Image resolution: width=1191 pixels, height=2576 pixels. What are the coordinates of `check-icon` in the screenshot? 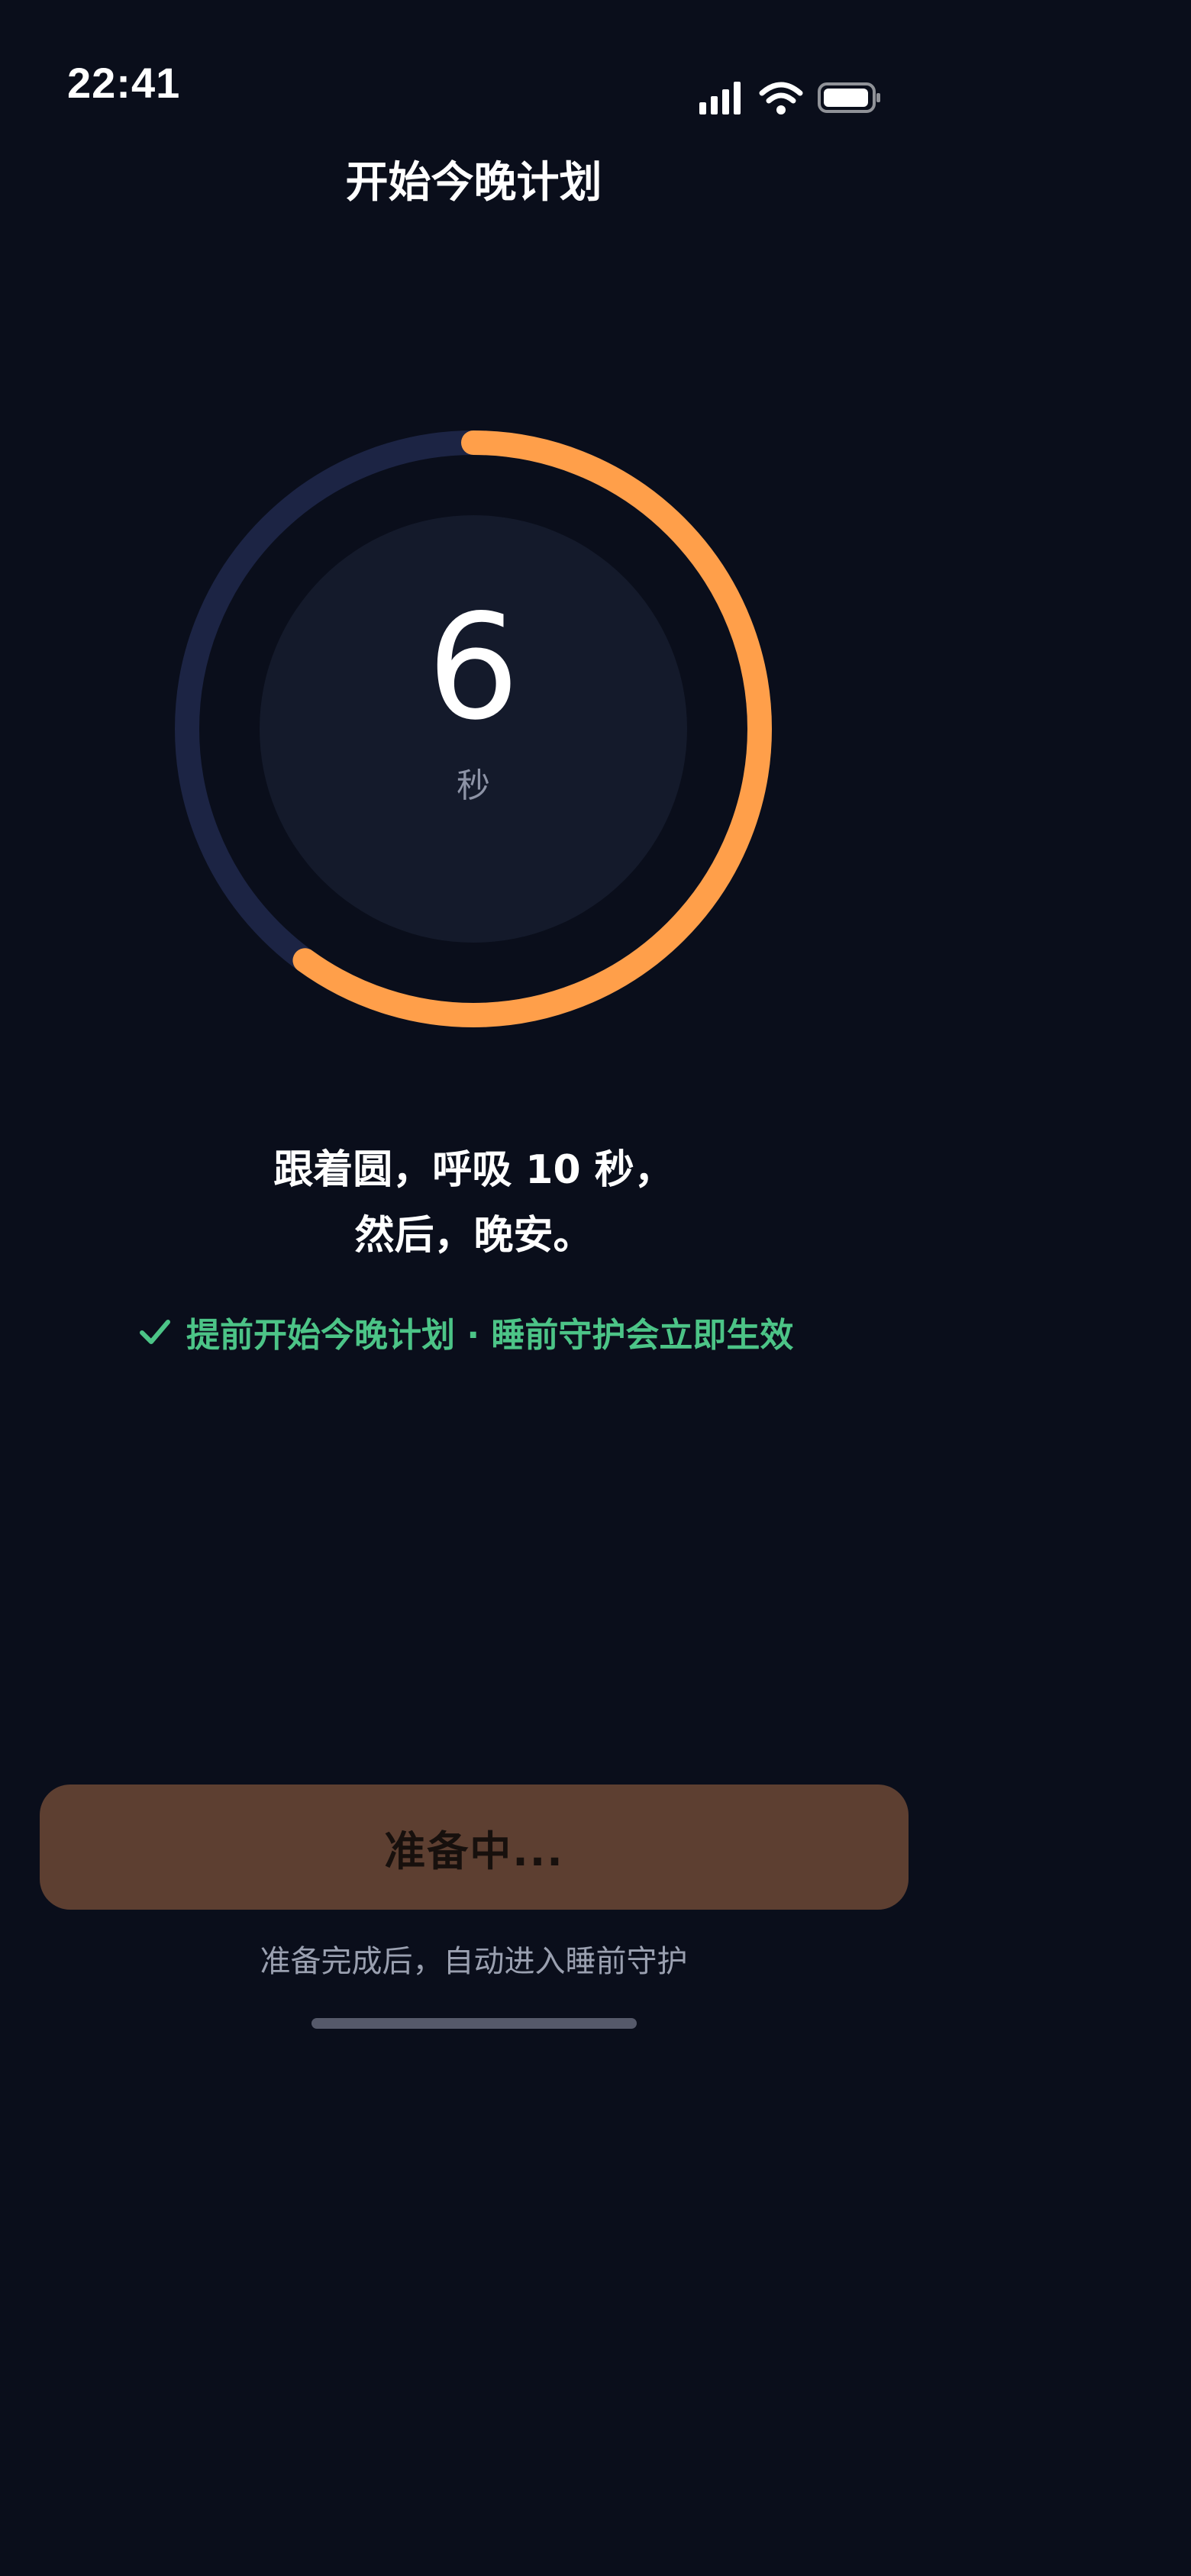 It's located at (155, 1332).